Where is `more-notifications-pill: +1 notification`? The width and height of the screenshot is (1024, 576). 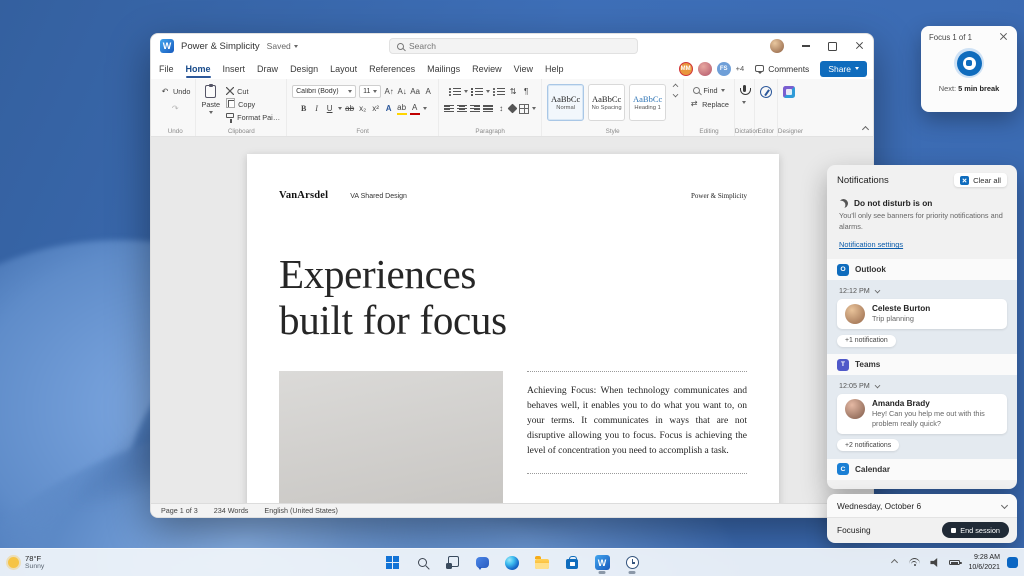
more-notifications-pill: +1 notification is located at coordinates (866, 340).